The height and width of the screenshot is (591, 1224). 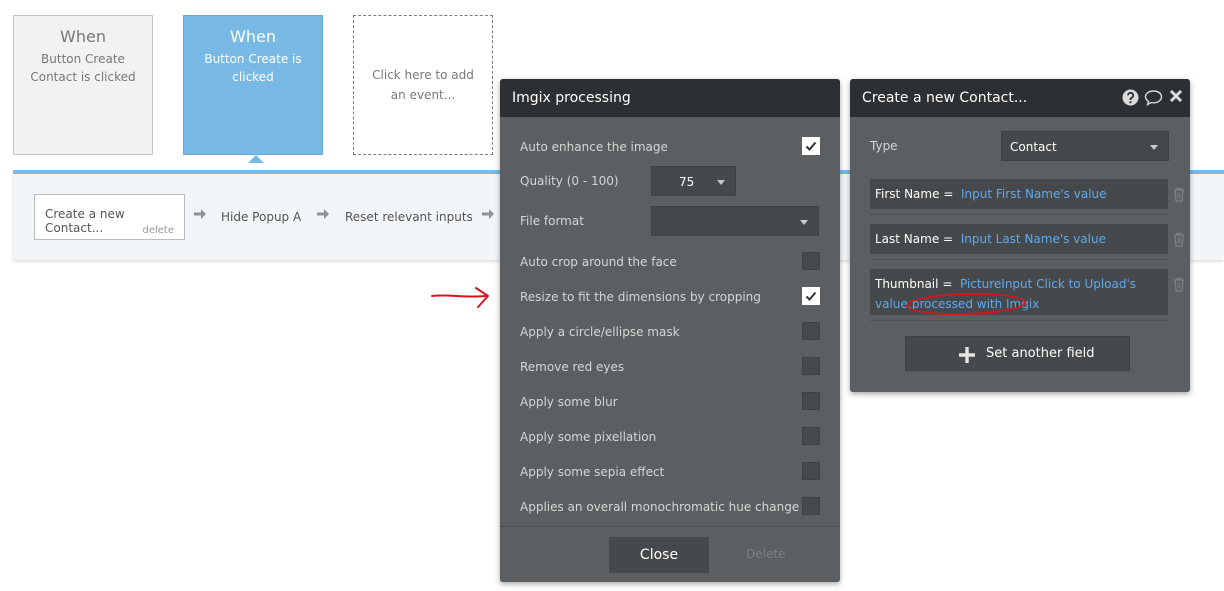 I want to click on option-label: Auto crop around the face, so click(x=598, y=262).